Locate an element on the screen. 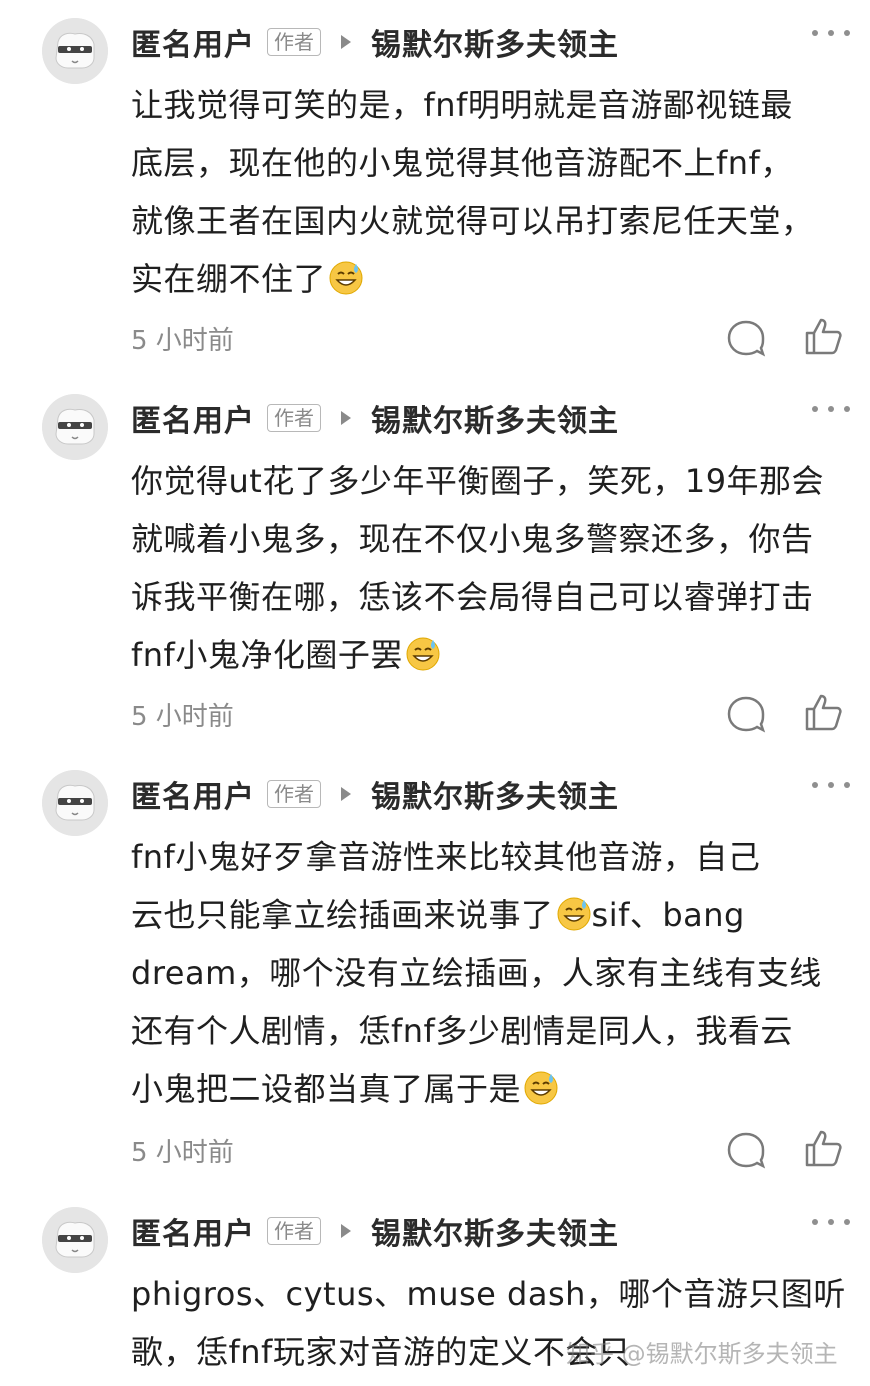 Image resolution: width=870 pixels, height=1386 pixels. comment-line: 让我觉得可笑的是，fnf明明就是音游鄙视链最 is located at coordinates (462, 105).